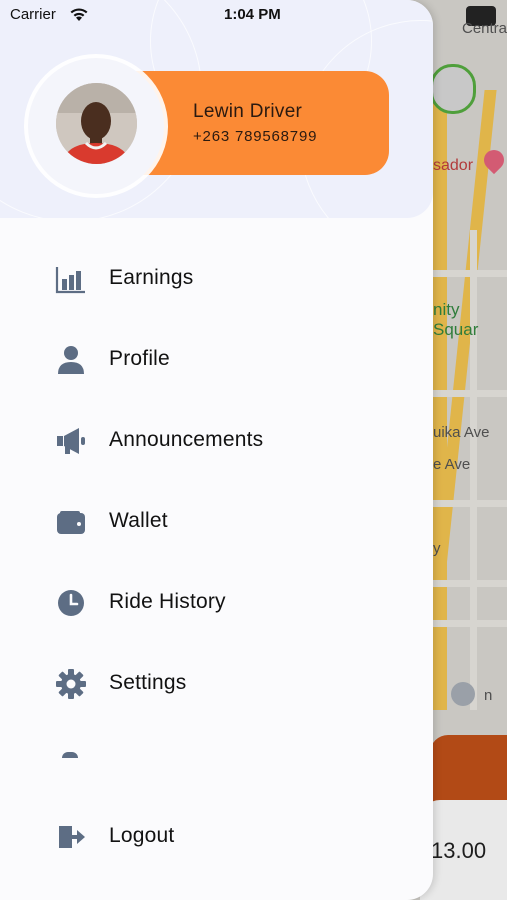  I want to click on bar-chart-icon, so click(70, 280).